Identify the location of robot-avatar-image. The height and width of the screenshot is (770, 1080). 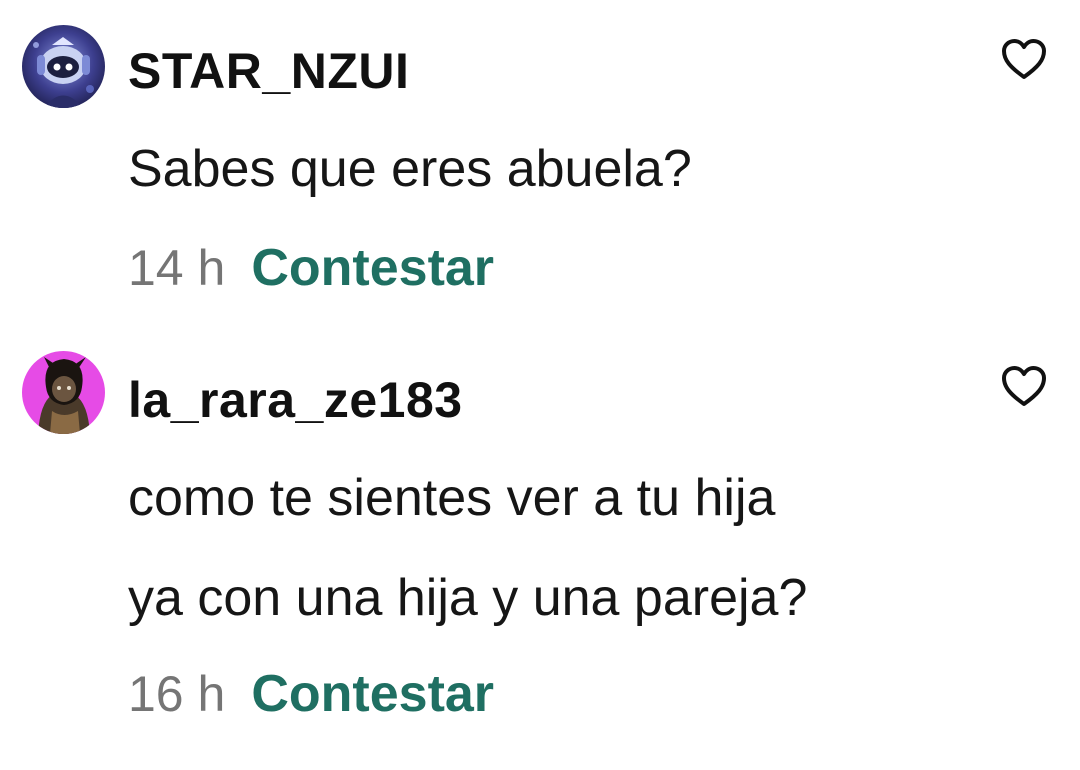
(63, 66).